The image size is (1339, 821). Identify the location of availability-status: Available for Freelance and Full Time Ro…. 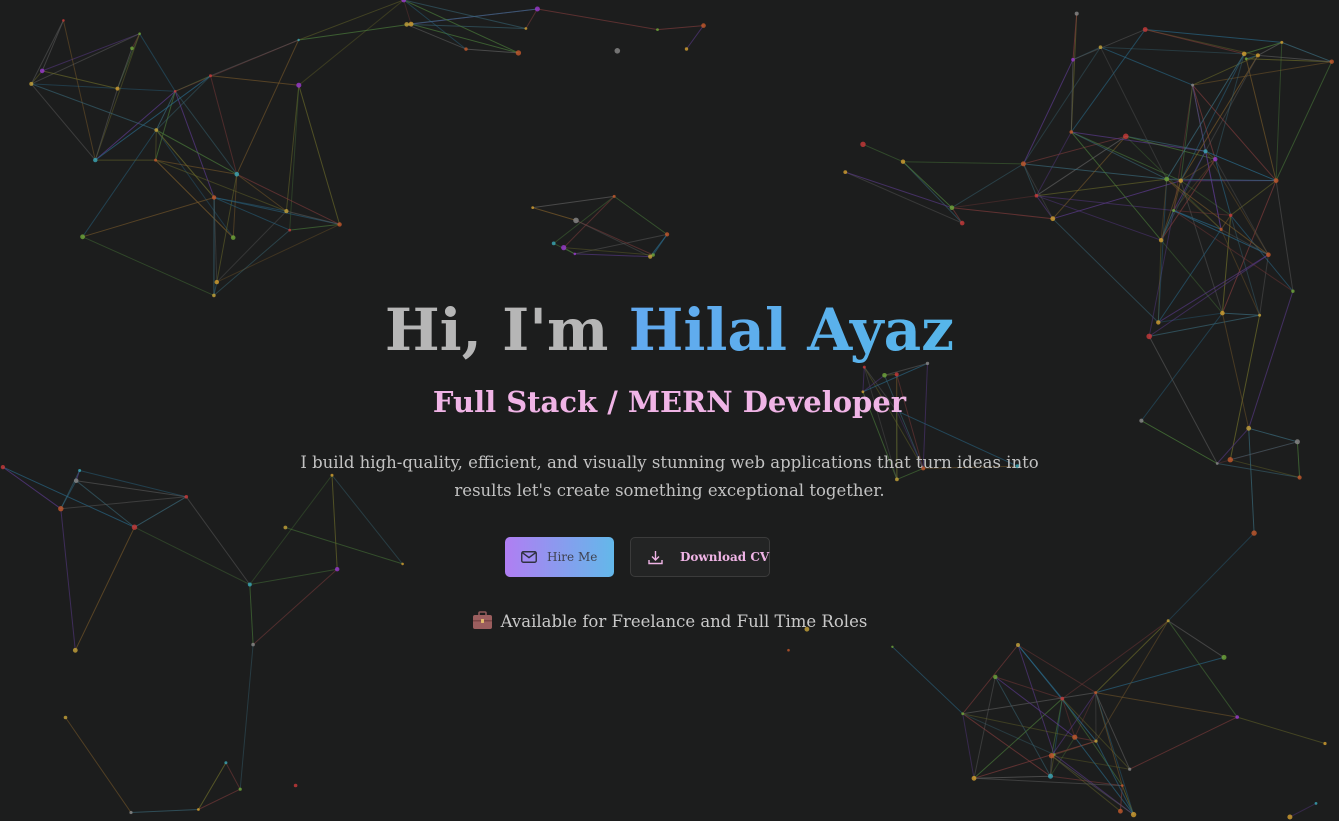
(669, 622).